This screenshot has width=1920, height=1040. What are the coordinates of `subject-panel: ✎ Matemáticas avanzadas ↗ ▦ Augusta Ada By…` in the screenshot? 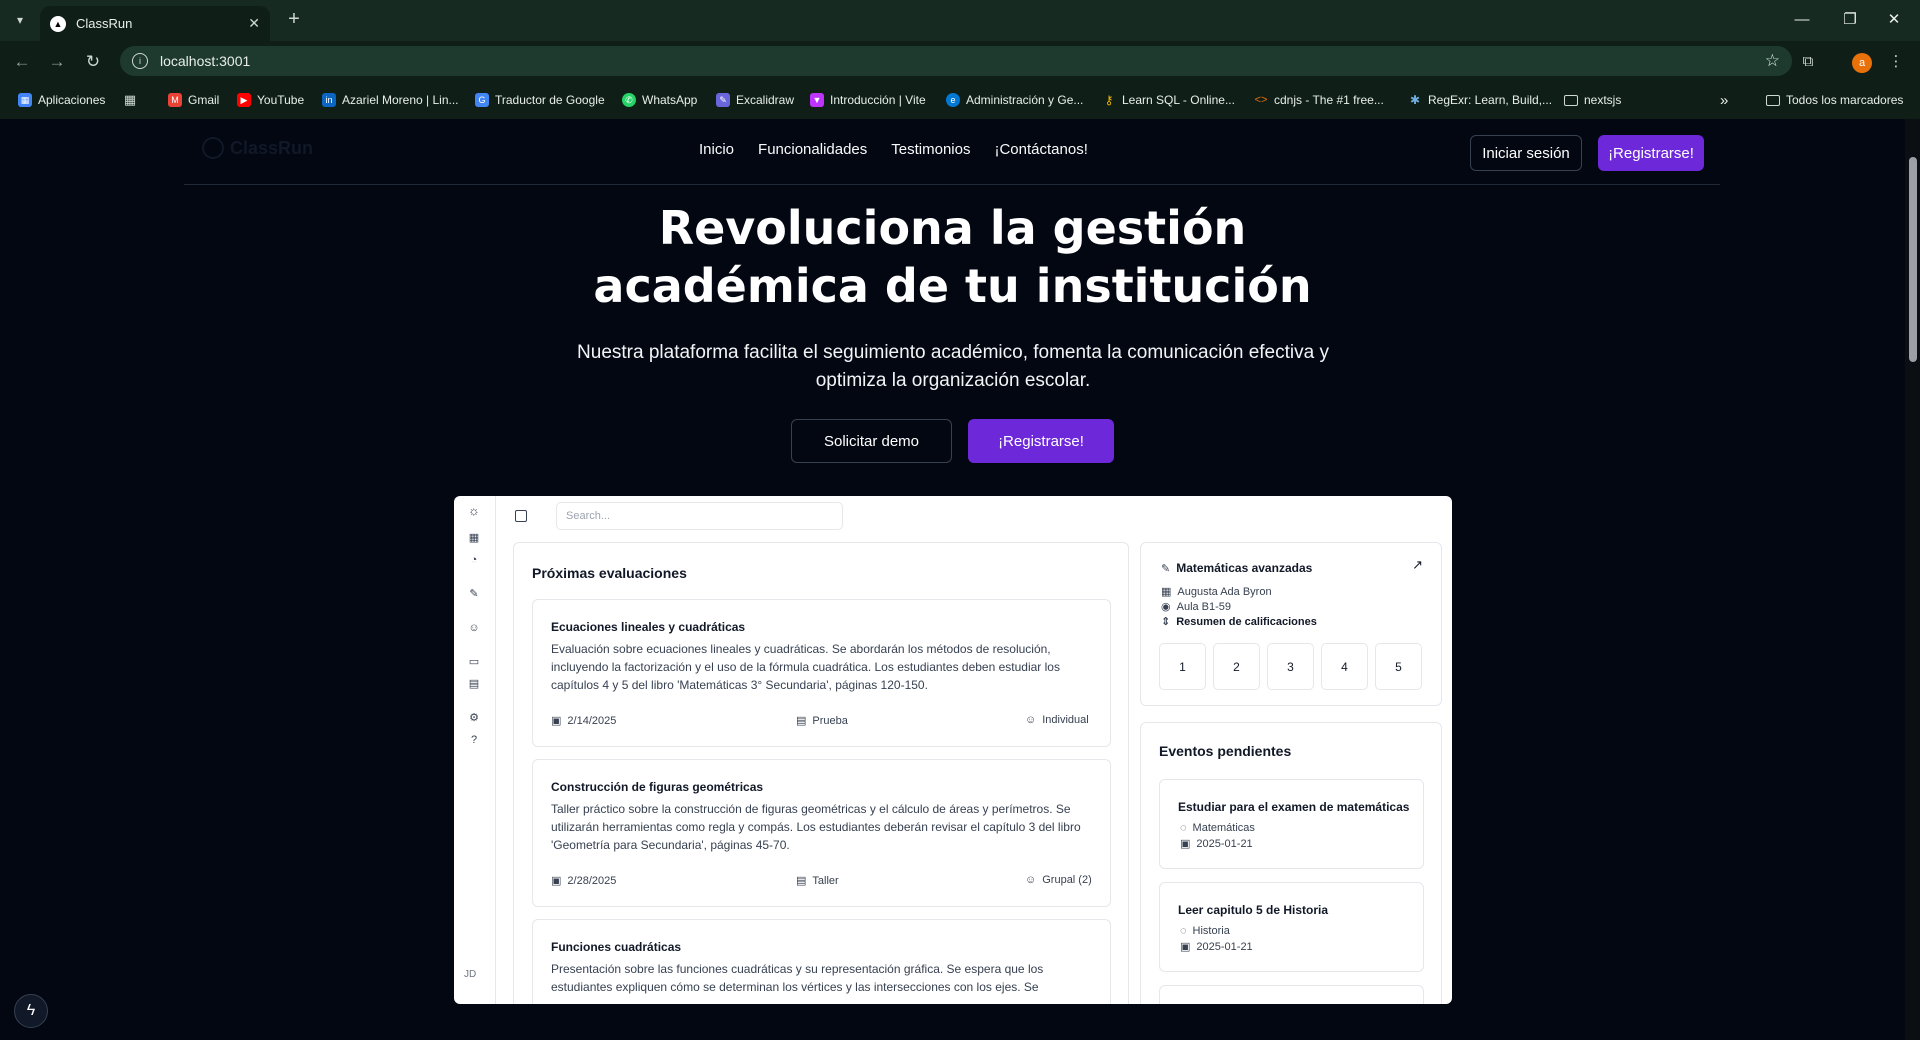 It's located at (1291, 624).